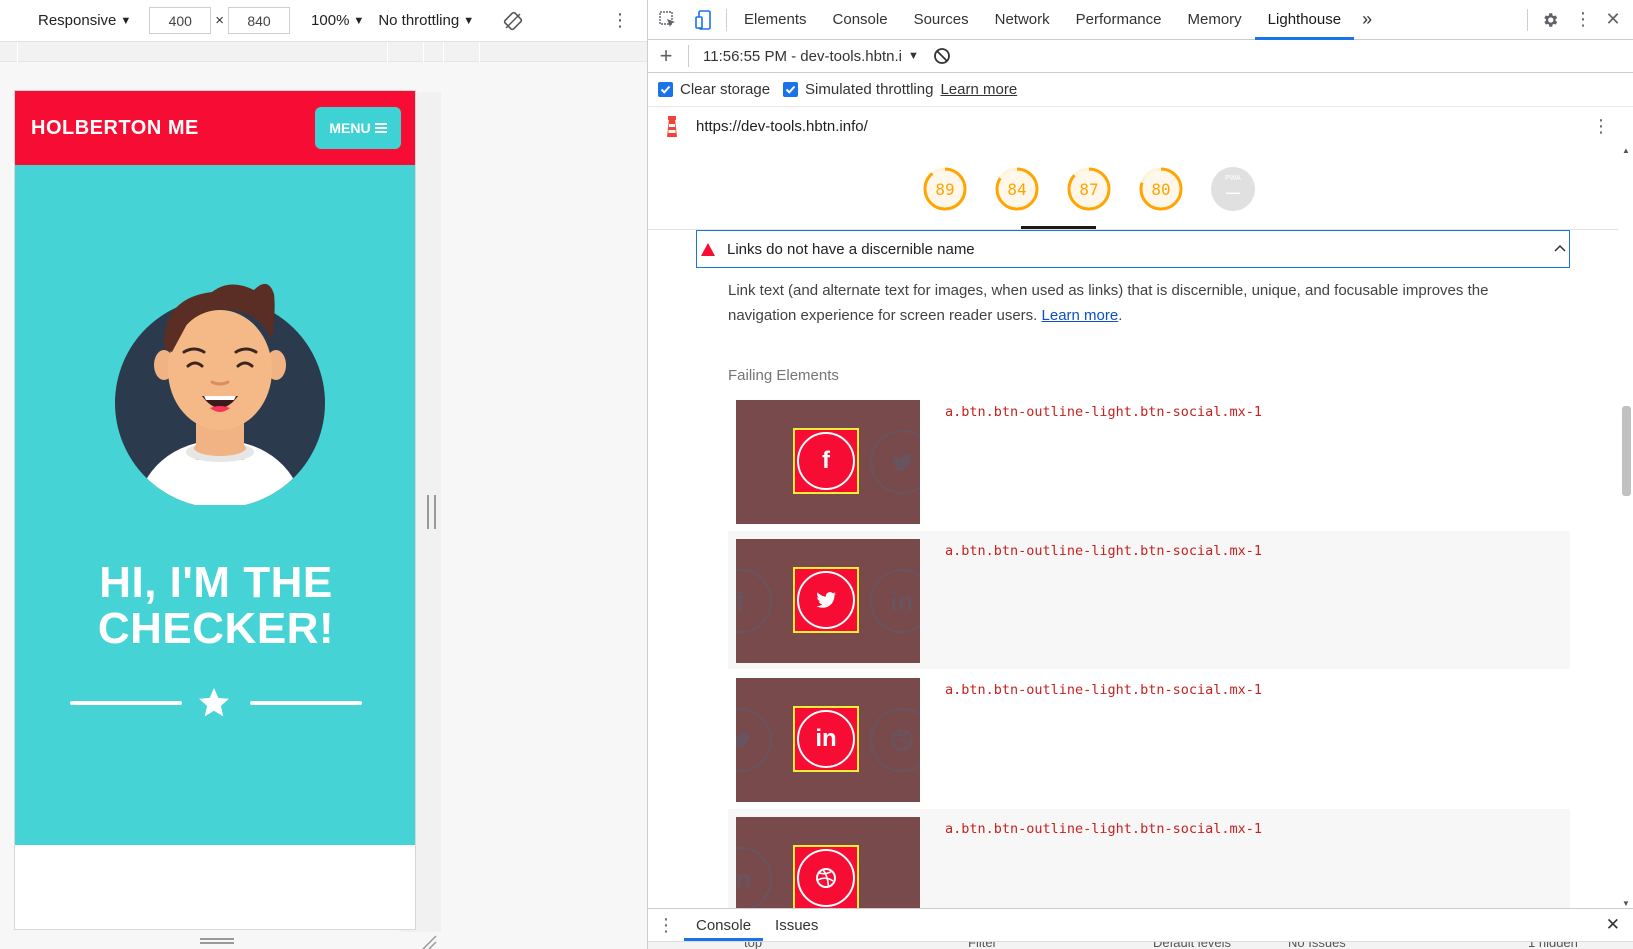 Image resolution: width=1633 pixels, height=949 pixels. Describe the element at coordinates (1601, 126) in the screenshot. I see `report-menu-icon: ⋮` at that location.